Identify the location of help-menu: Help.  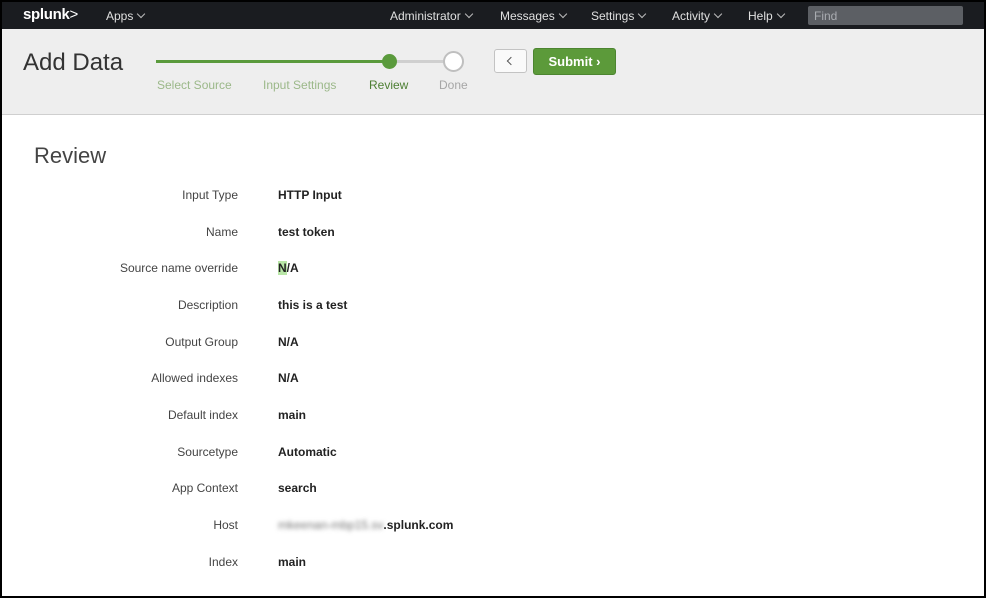
(766, 16).